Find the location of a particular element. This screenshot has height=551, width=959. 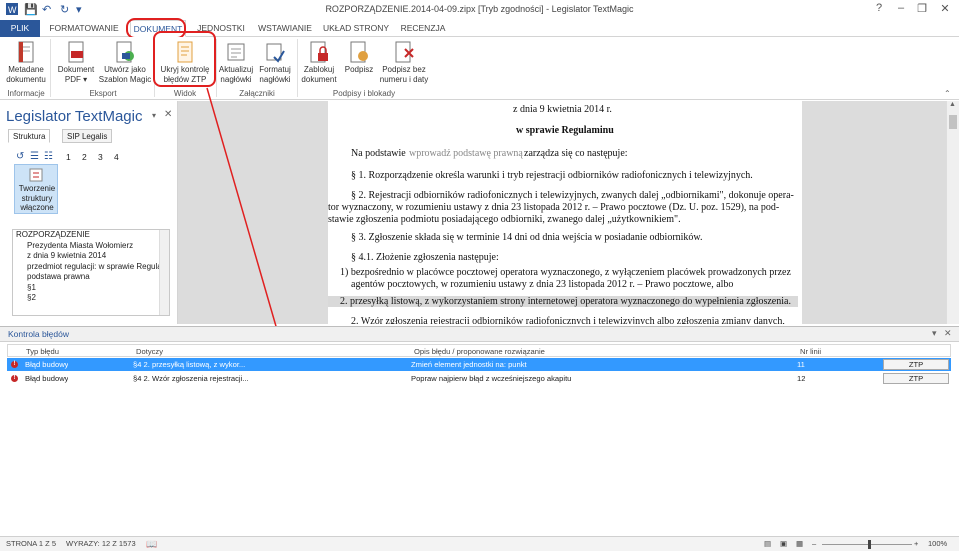

tree-item: ROZPORZĄDZENIE is located at coordinates (91, 235).